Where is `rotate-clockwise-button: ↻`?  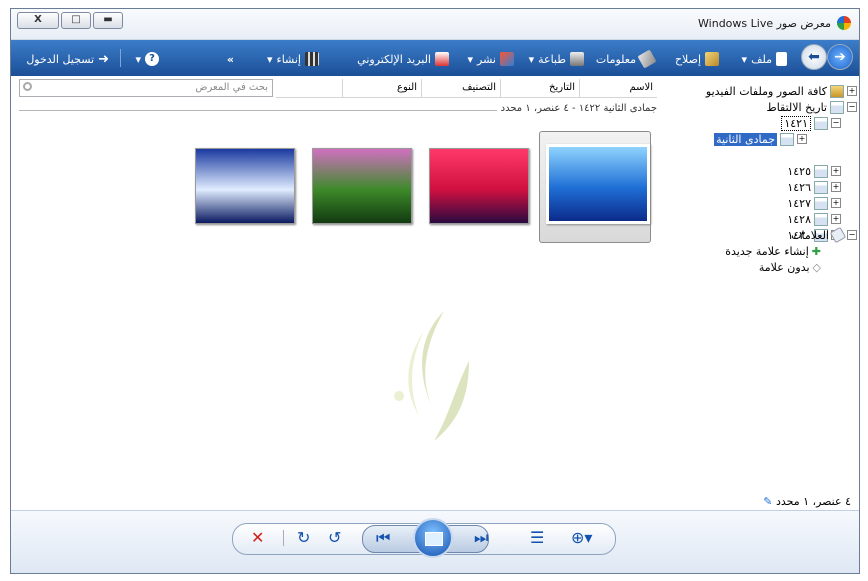
rotate-clockwise-button: ↻ is located at coordinates (303, 538).